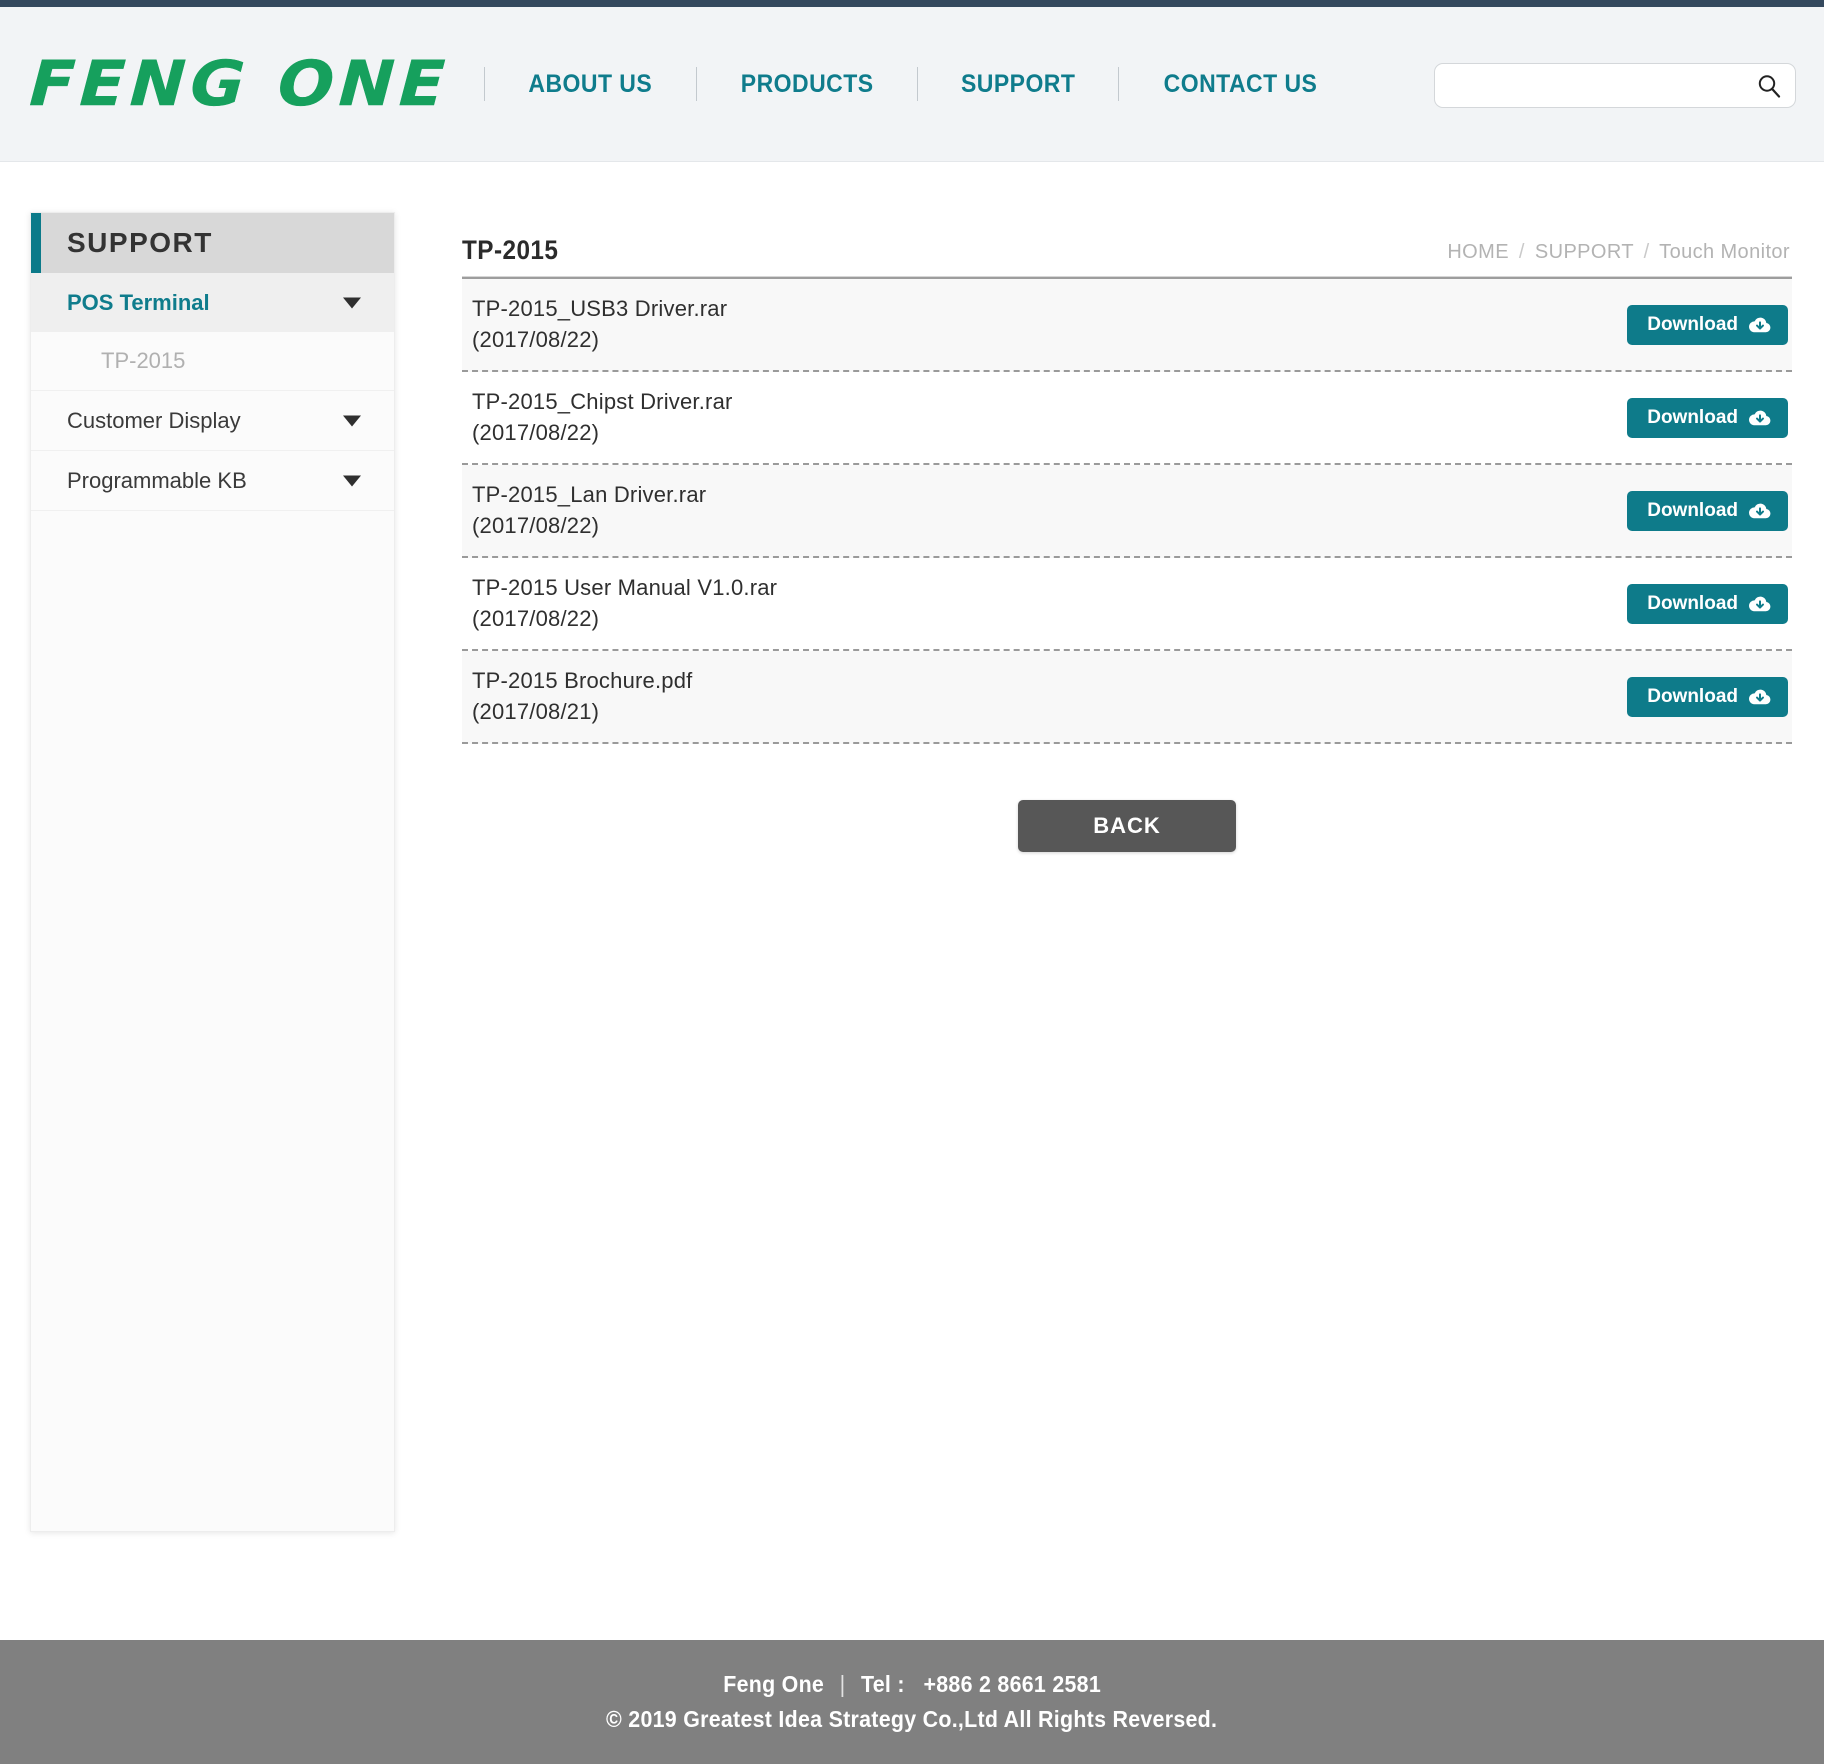  What do you see at coordinates (1724, 252) in the screenshot?
I see `breadcrumb-item-current: Touch Monitor` at bounding box center [1724, 252].